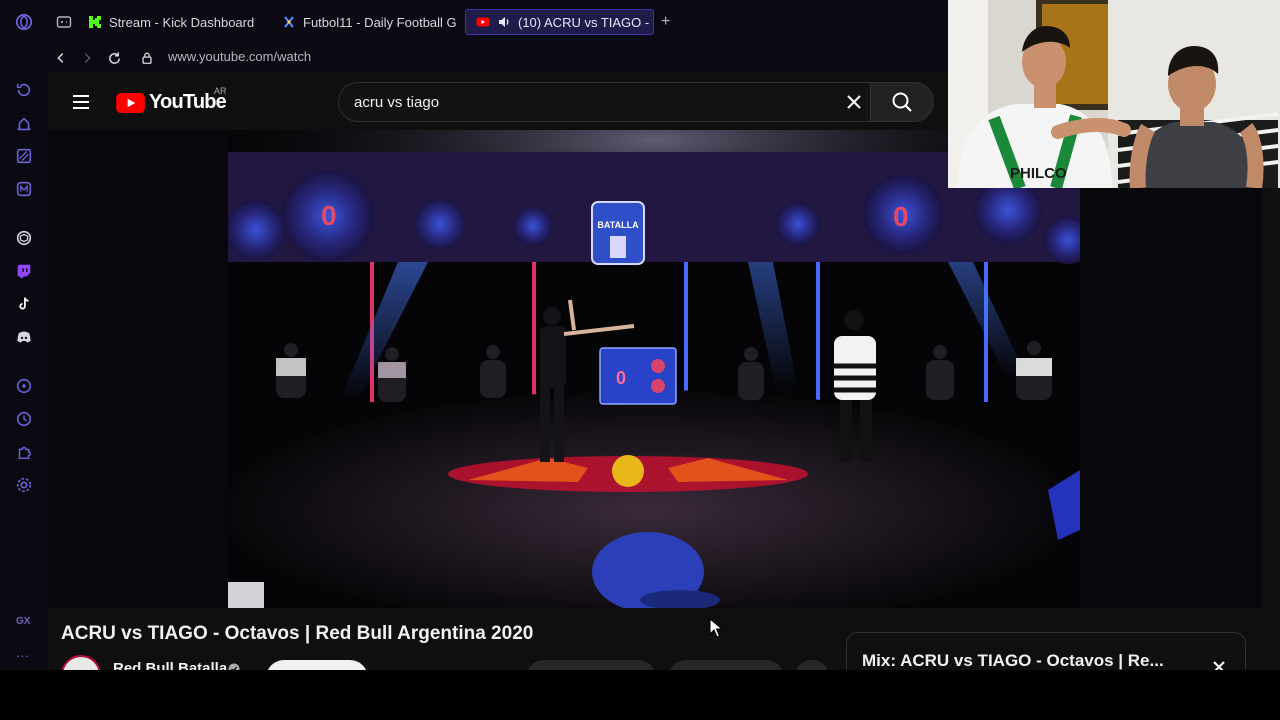 This screenshot has width=1280, height=720. Describe the element at coordinates (130, 102) in the screenshot. I see `youtube-play-logo-icon` at that location.